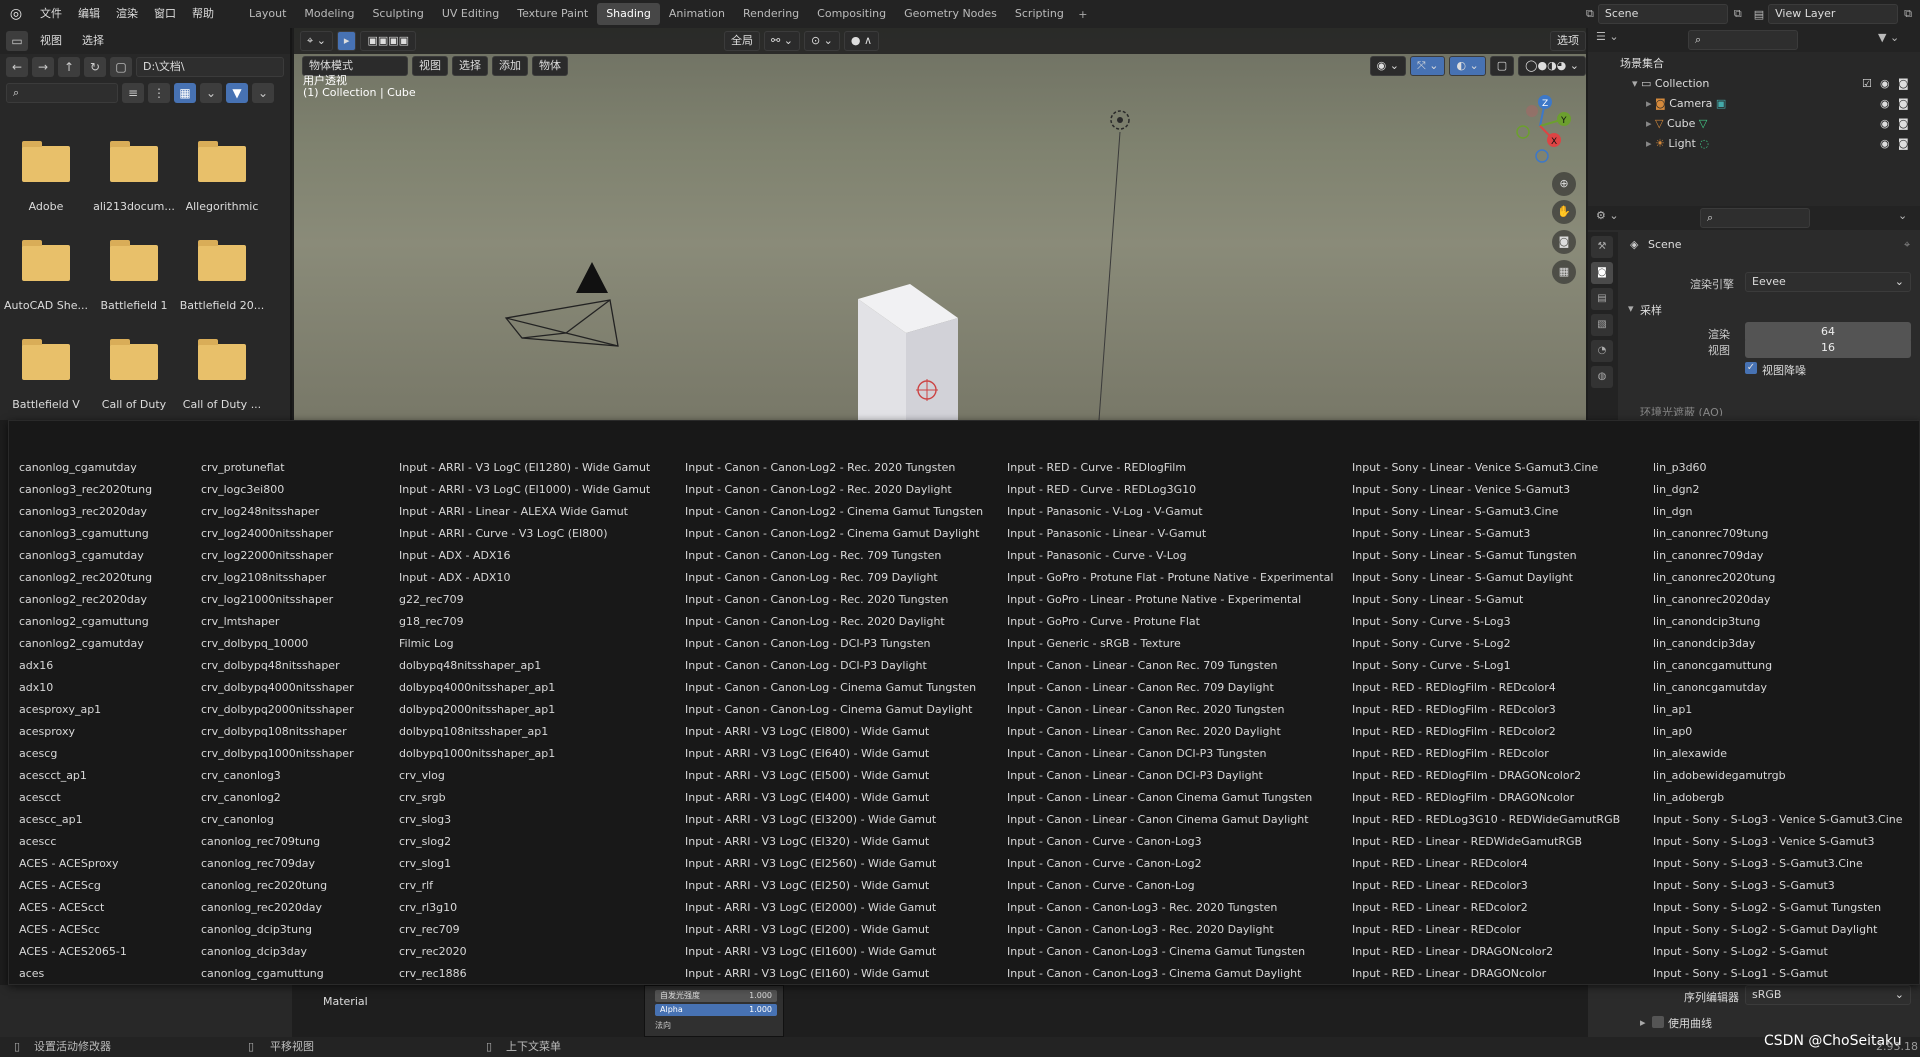 Image resolution: width=1920 pixels, height=1057 pixels. What do you see at coordinates (1867, 84) in the screenshot?
I see `checkbox-icon: ☑` at bounding box center [1867, 84].